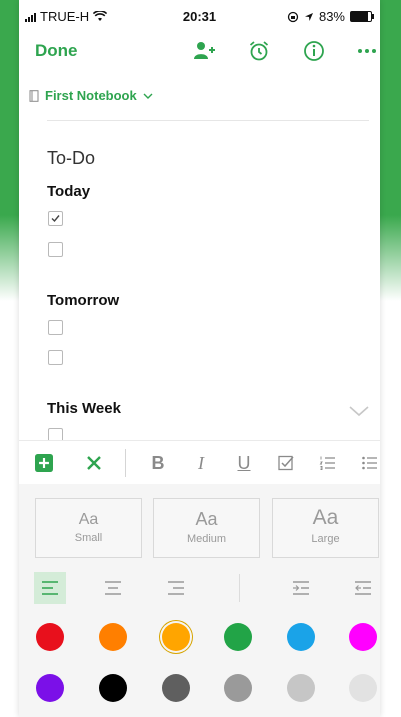 This screenshot has height=717, width=401. I want to click on location-icon, so click(308, 16).